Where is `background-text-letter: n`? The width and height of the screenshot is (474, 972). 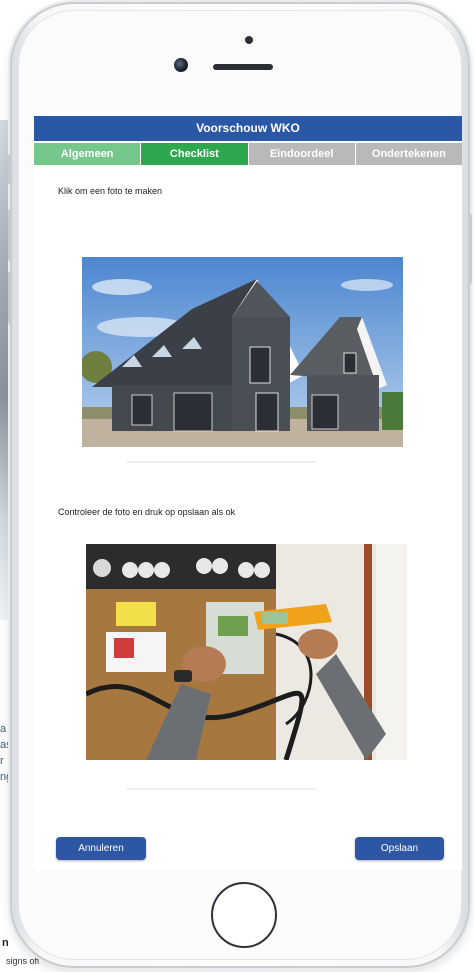 background-text-letter: n is located at coordinates (5, 943).